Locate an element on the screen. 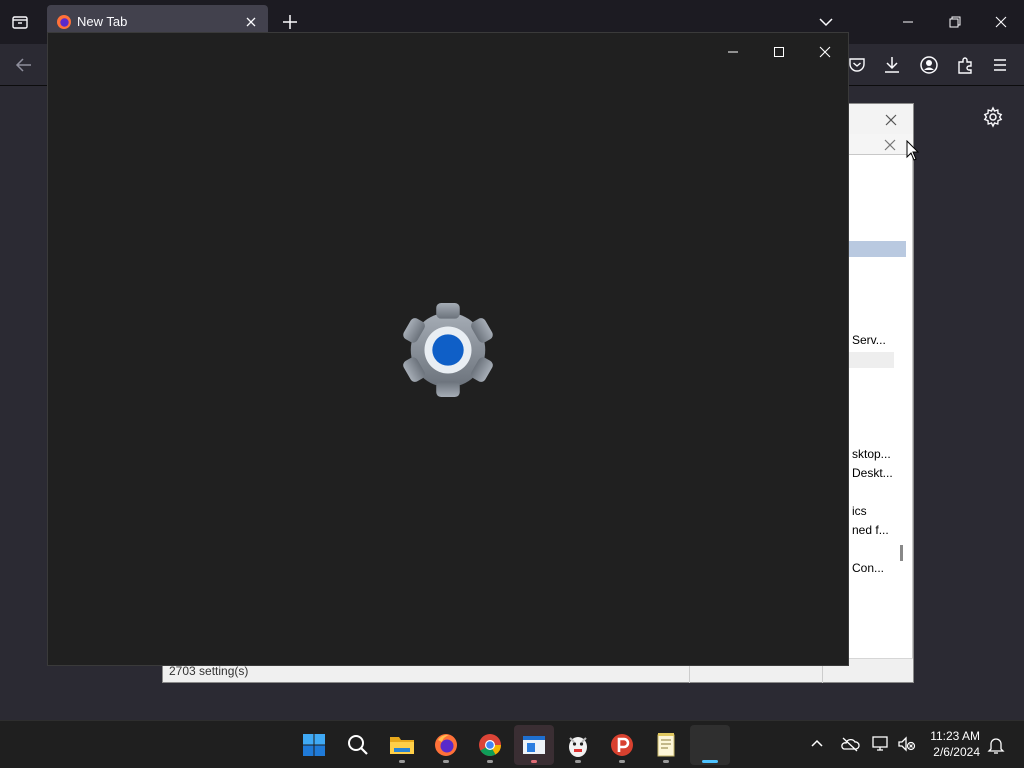 Image resolution: width=1024 pixels, height=768 pixels. close-icon is located at coordinates (825, 52).